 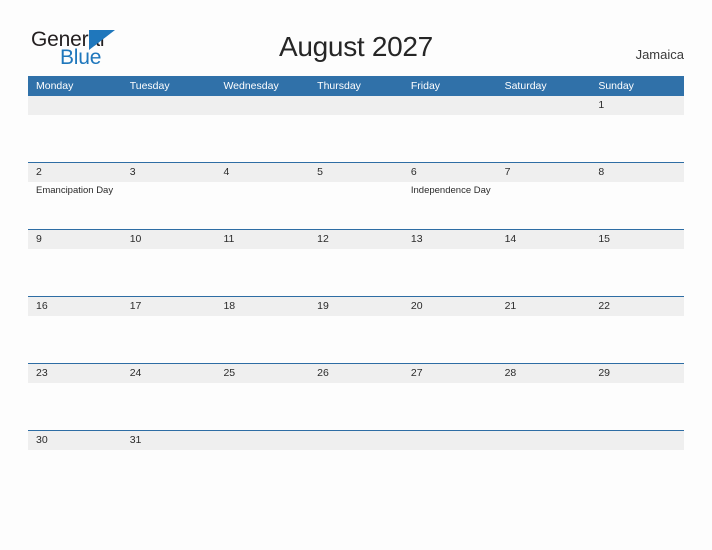 What do you see at coordinates (450, 190) in the screenshot?
I see `day-event: Independence Day` at bounding box center [450, 190].